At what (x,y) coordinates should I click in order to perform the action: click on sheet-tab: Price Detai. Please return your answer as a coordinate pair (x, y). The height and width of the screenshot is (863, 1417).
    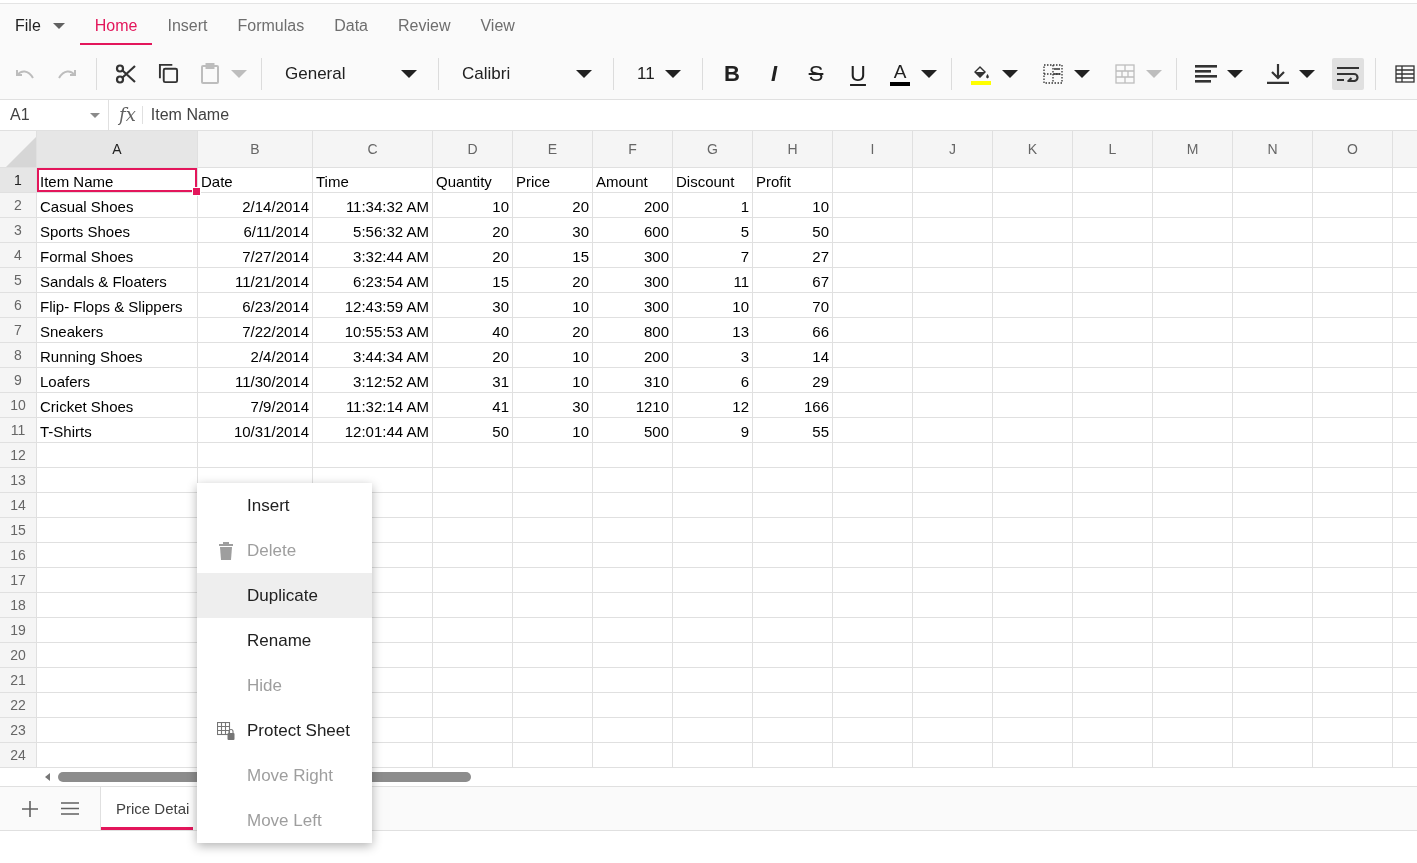
    Looking at the image, I should click on (147, 808).